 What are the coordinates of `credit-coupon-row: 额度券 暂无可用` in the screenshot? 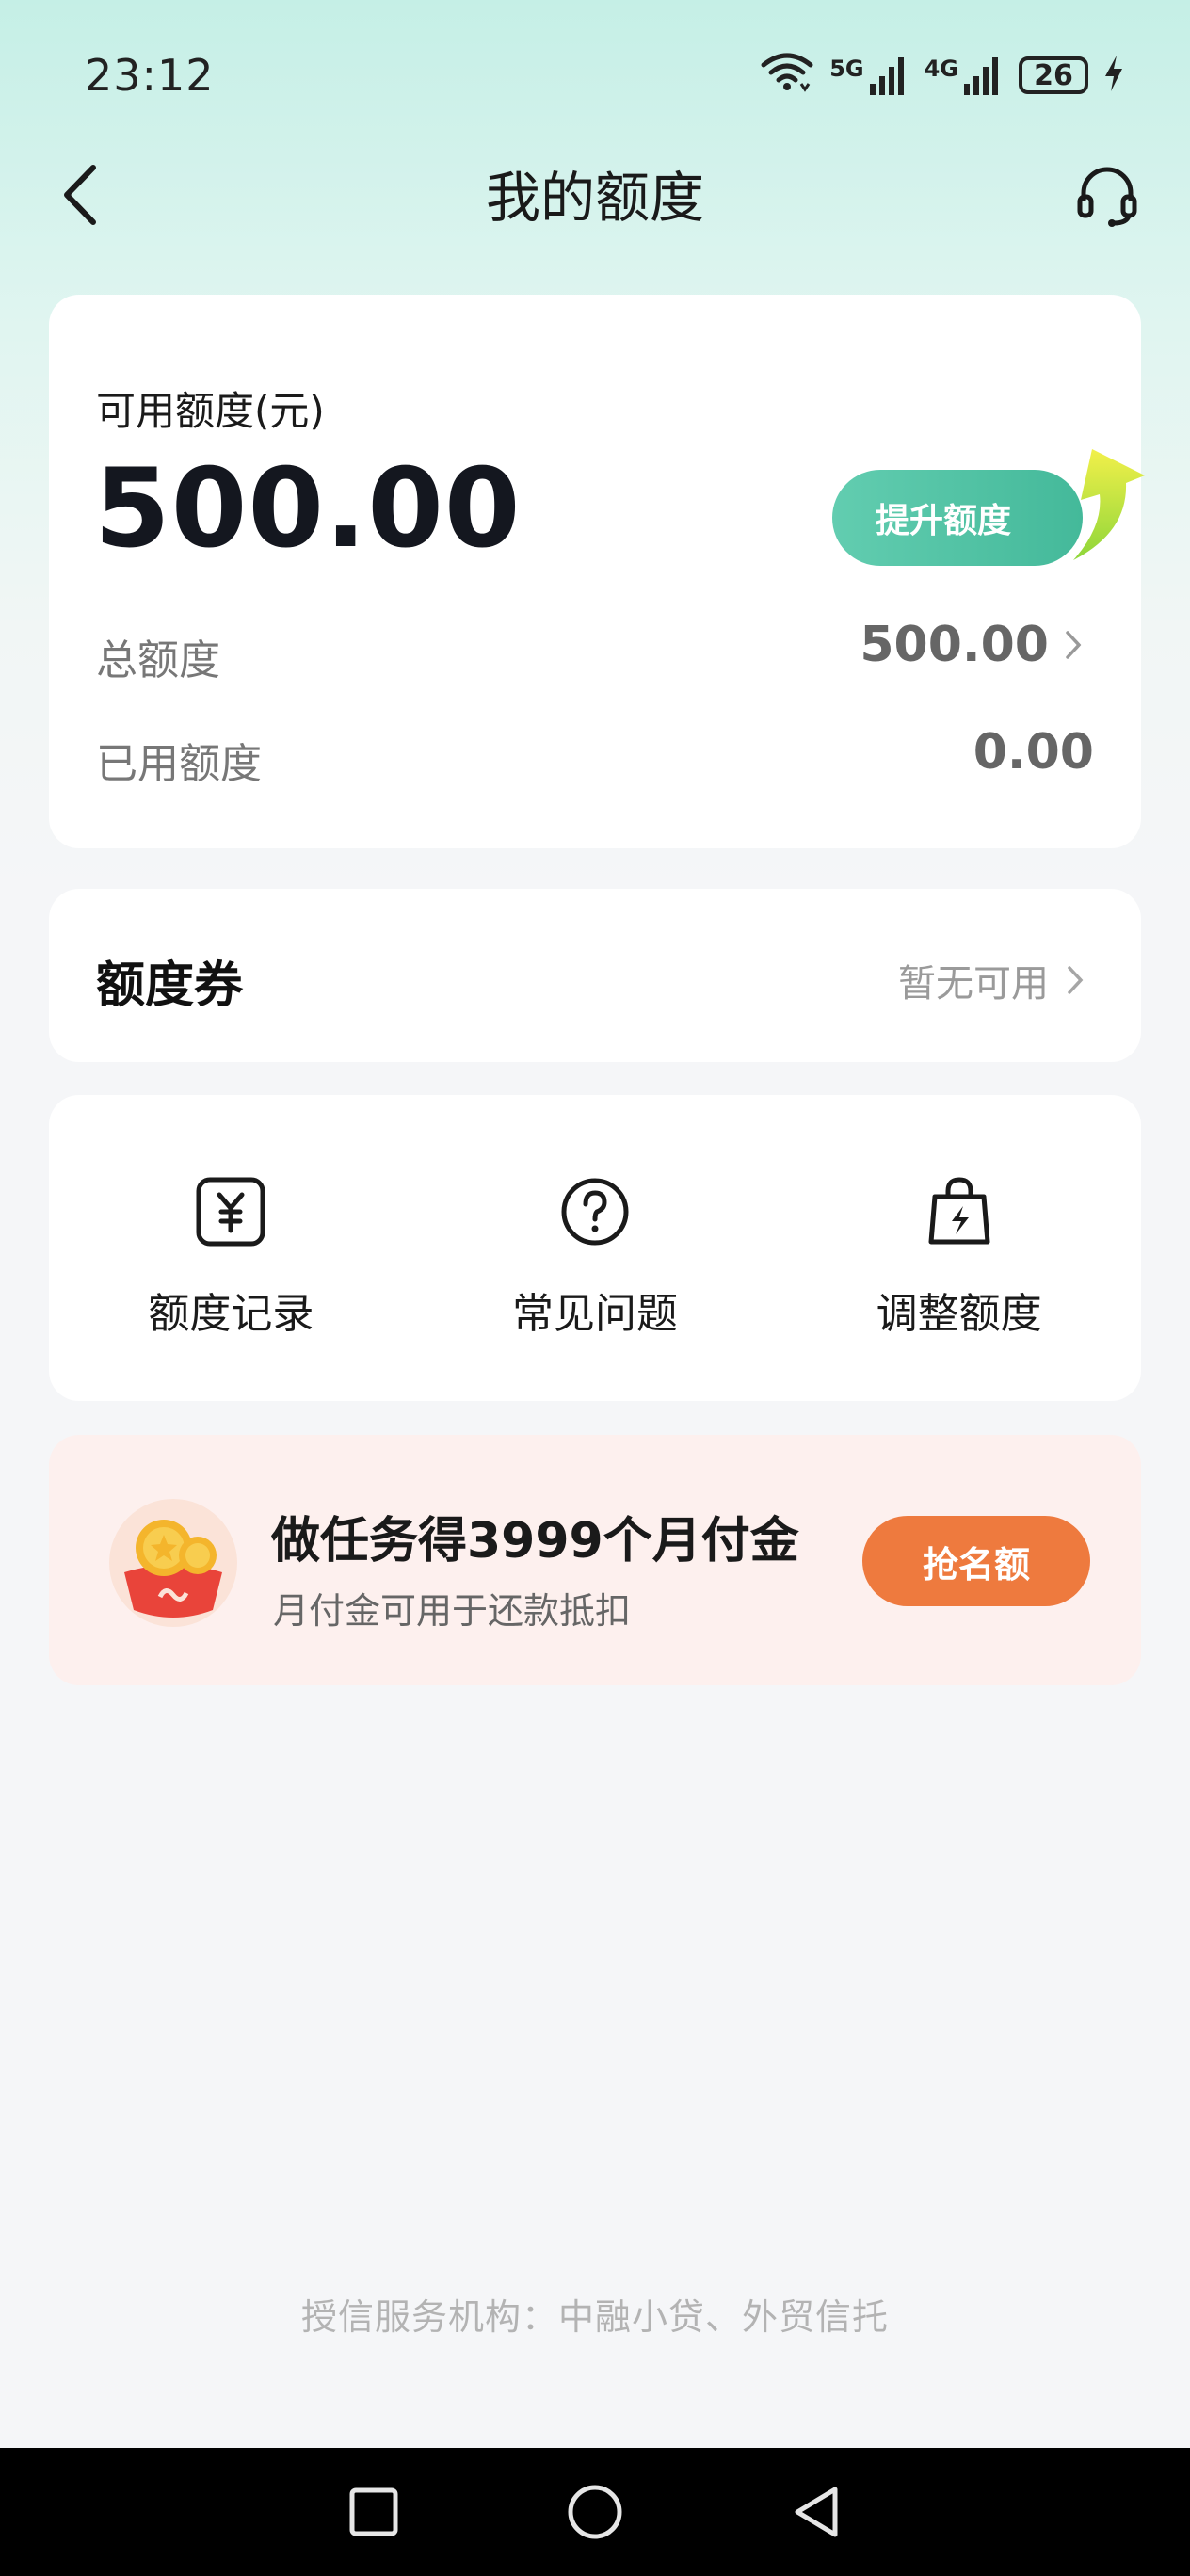 It's located at (595, 975).